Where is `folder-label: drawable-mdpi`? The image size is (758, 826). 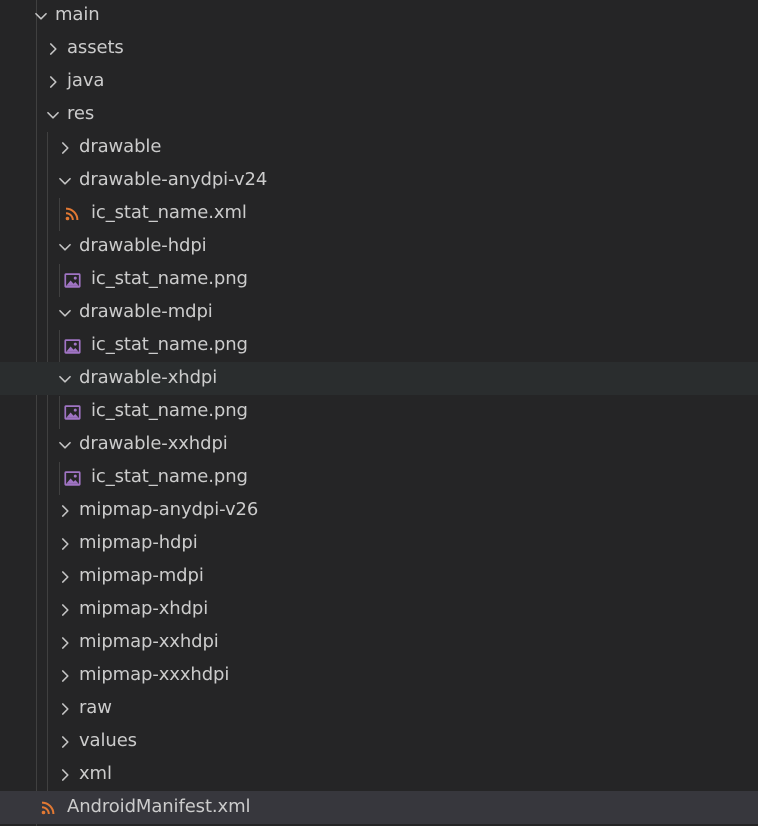
folder-label: drawable-mdpi is located at coordinates (146, 311).